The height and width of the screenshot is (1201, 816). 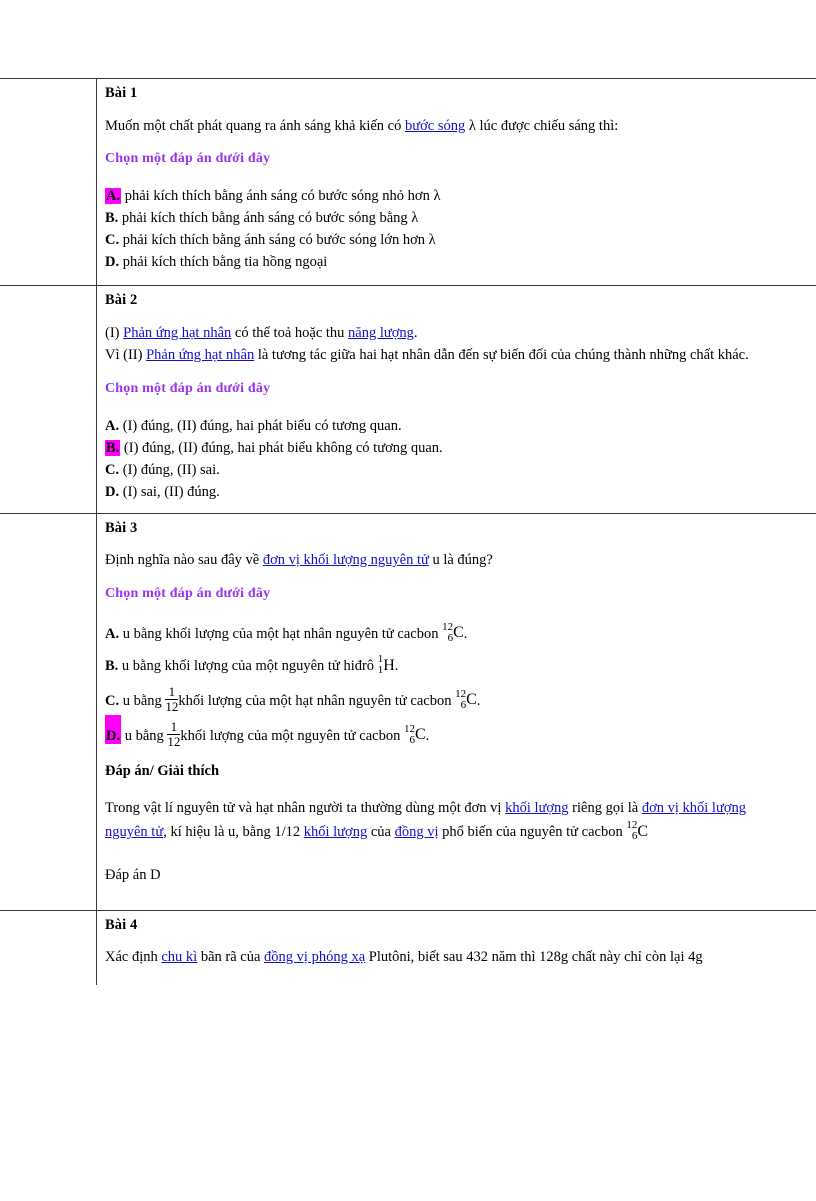 What do you see at coordinates (457, 470) in the screenshot?
I see `option-row: C. (I) đúng, (II) sai.` at bounding box center [457, 470].